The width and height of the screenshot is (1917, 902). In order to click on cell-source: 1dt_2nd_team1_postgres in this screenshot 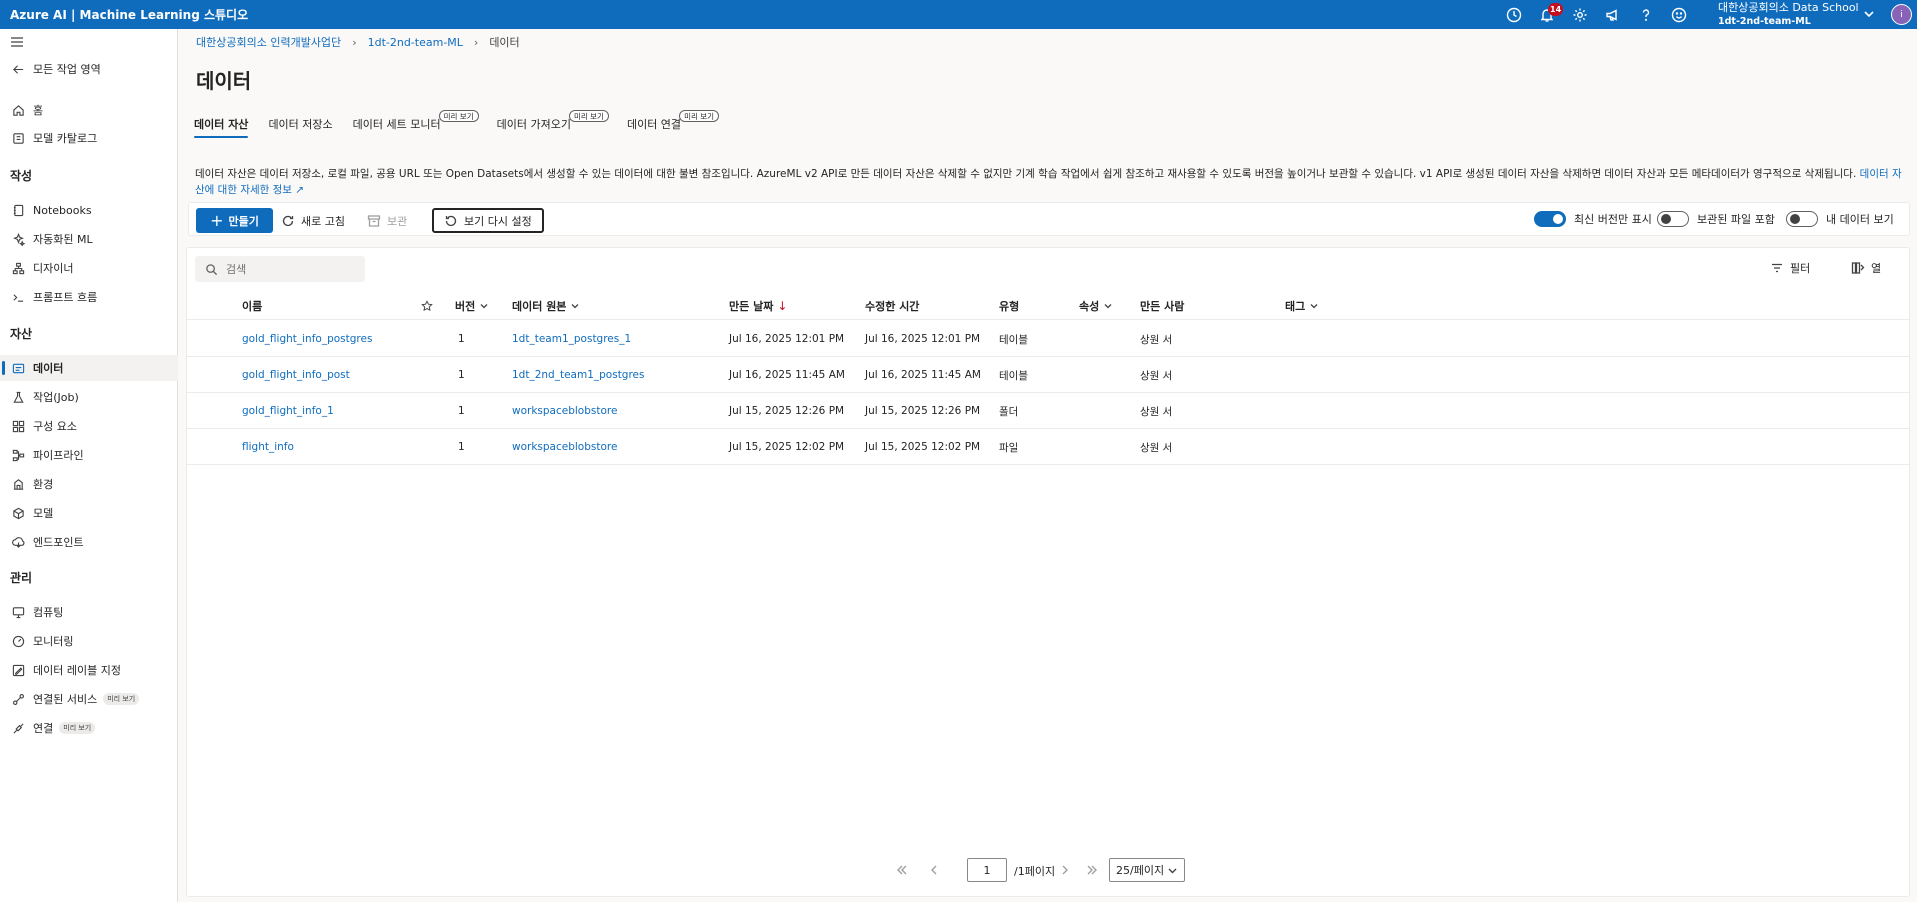, I will do `click(578, 375)`.